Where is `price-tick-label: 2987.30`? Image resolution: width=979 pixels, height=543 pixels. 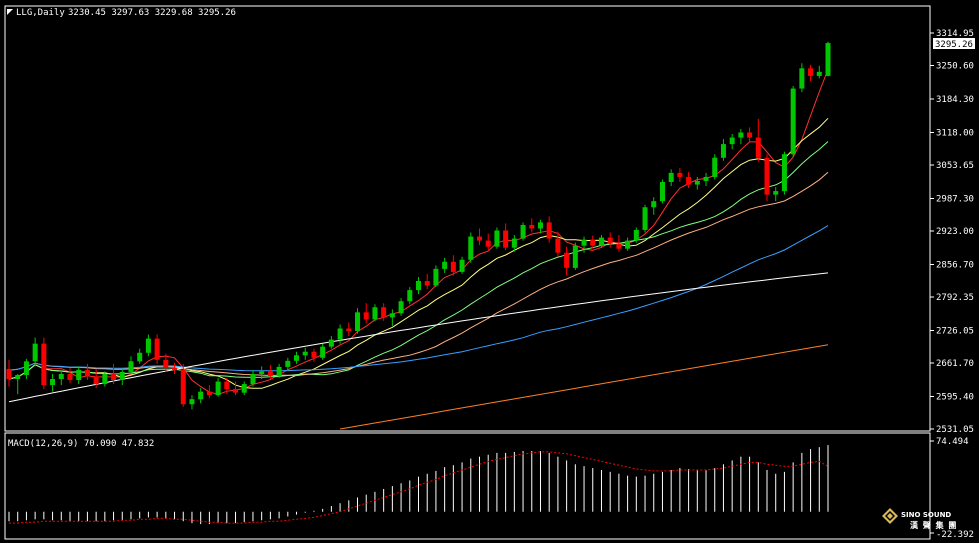 price-tick-label: 2987.30 is located at coordinates (955, 200).